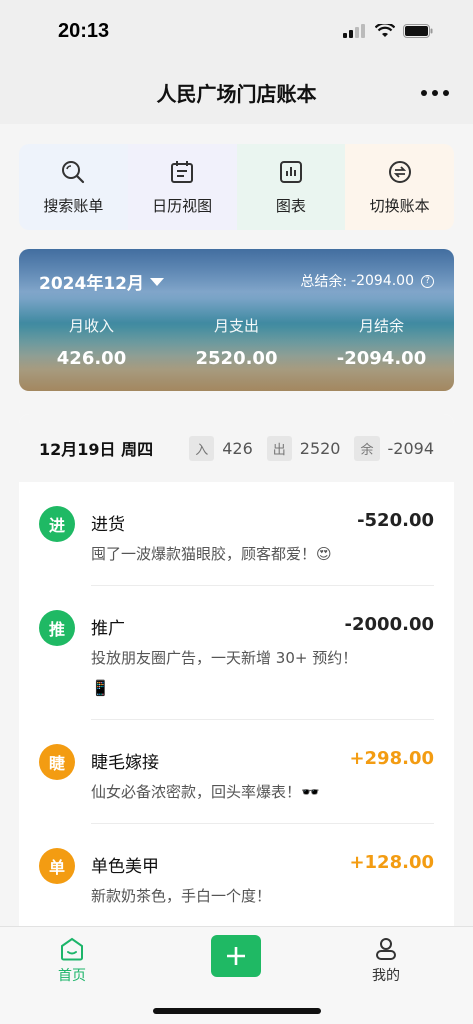 The width and height of the screenshot is (473, 1024). What do you see at coordinates (391, 758) in the screenshot?
I see `transaction-amount: +298.00` at bounding box center [391, 758].